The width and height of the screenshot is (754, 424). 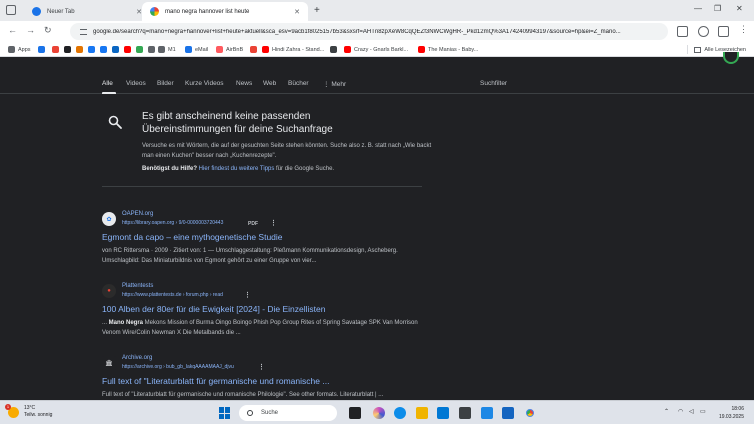 I want to click on store-icon, so click(x=443, y=413).